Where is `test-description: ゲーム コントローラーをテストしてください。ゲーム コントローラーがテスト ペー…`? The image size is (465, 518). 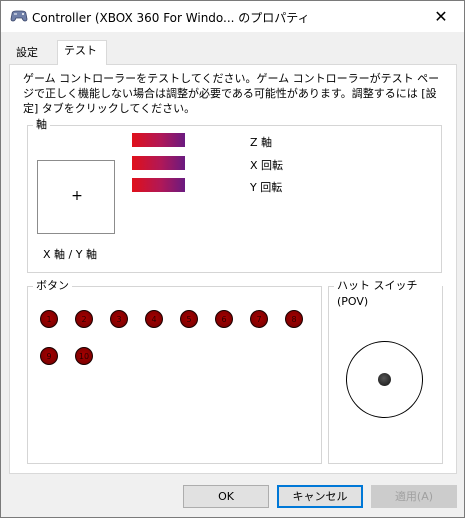
test-description: ゲーム コントローラーをテストしてください。ゲーム コントローラーがテスト ペー… is located at coordinates (231, 93).